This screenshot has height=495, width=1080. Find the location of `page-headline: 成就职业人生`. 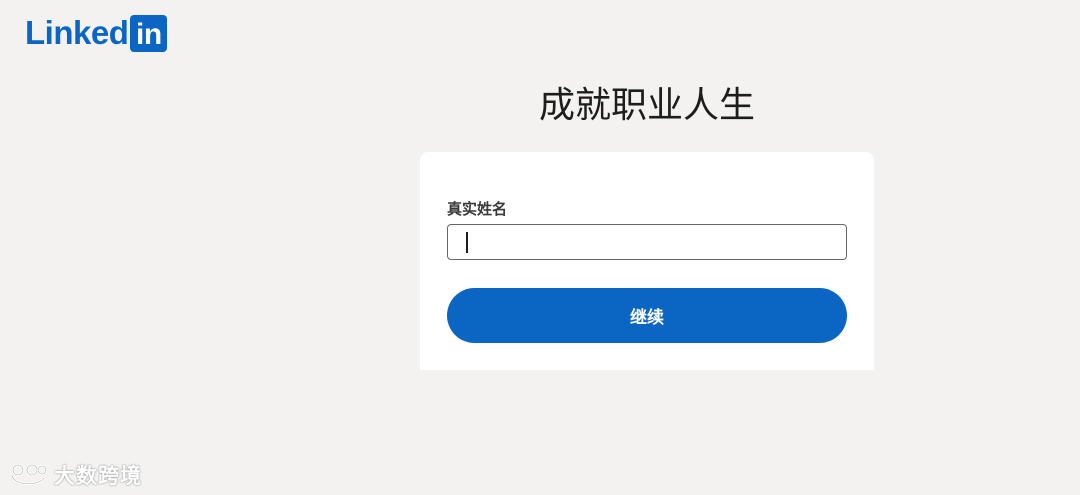

page-headline: 成就职业人生 is located at coordinates (646, 105).